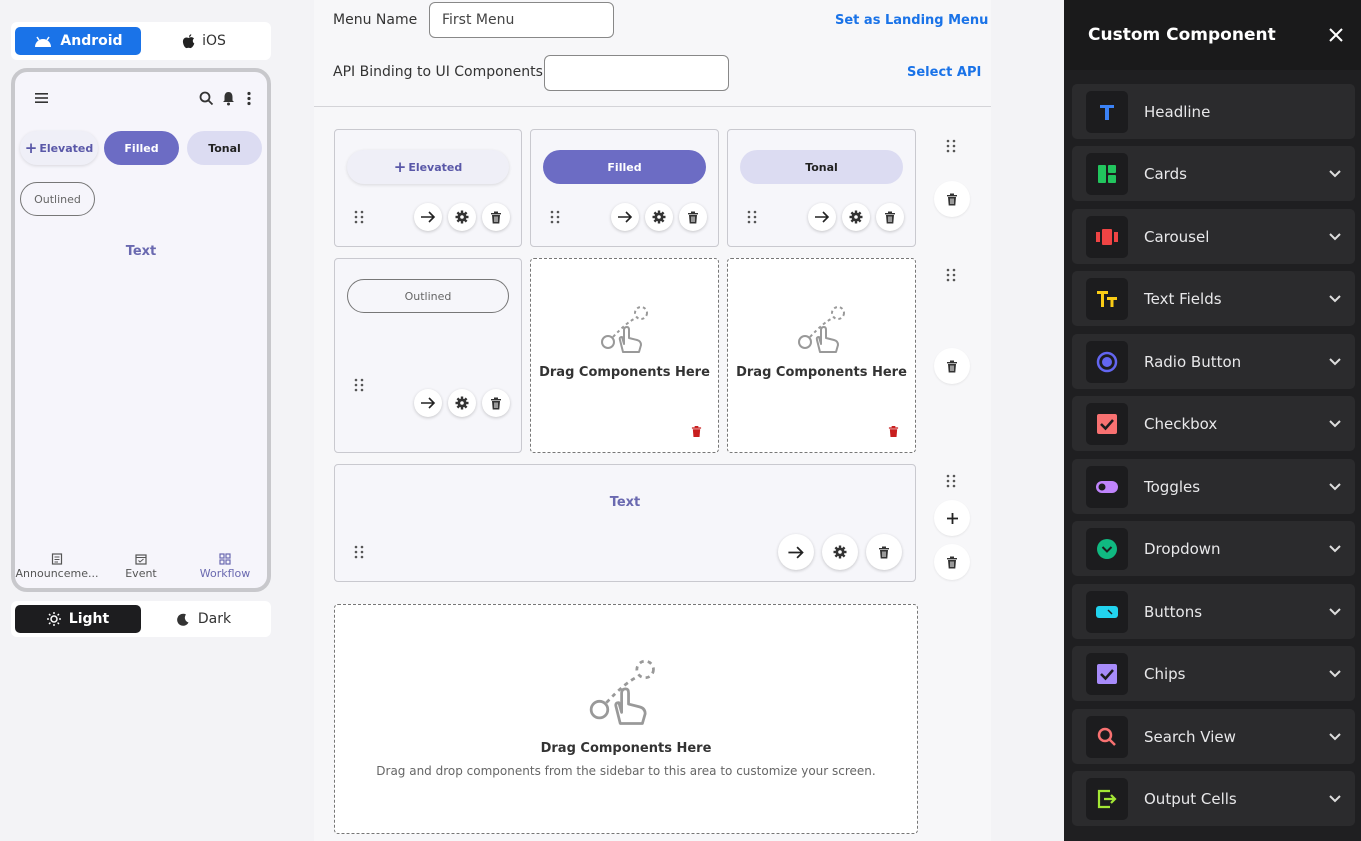 The height and width of the screenshot is (841, 1361). What do you see at coordinates (228, 98) in the screenshot?
I see `bell-icon` at bounding box center [228, 98].